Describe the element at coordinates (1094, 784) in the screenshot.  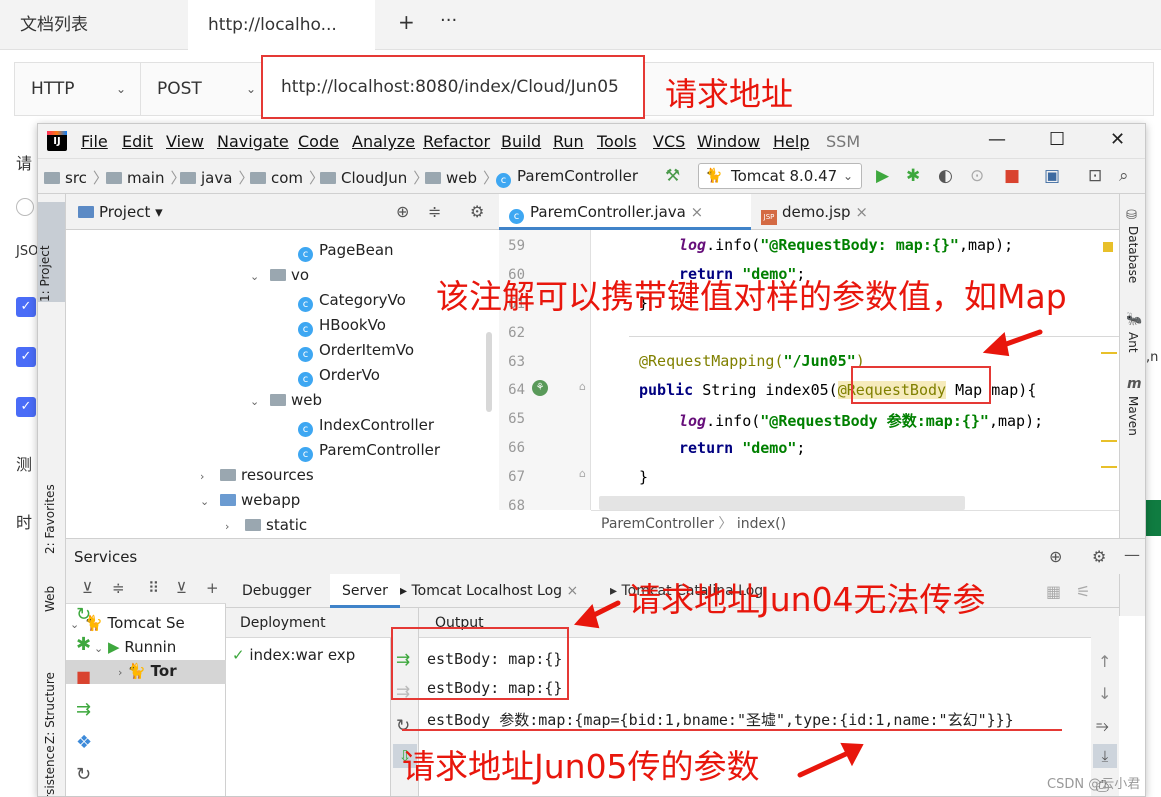
I see `watermark: CSDN @云小君` at that location.